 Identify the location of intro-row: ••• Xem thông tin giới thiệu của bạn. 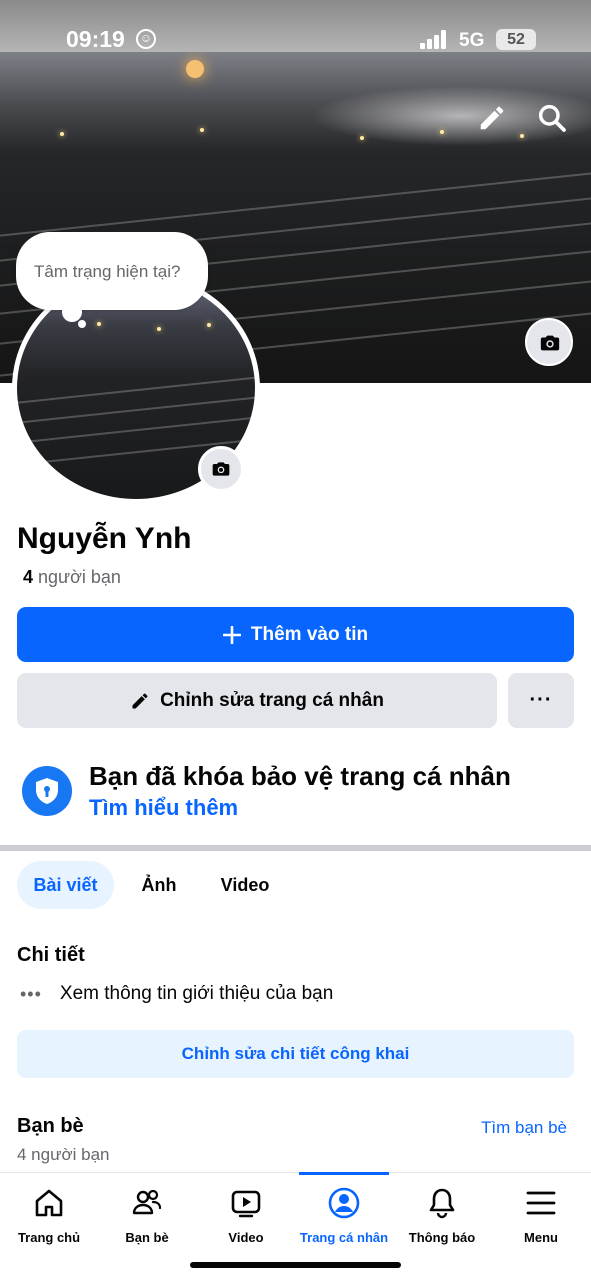
(176, 994).